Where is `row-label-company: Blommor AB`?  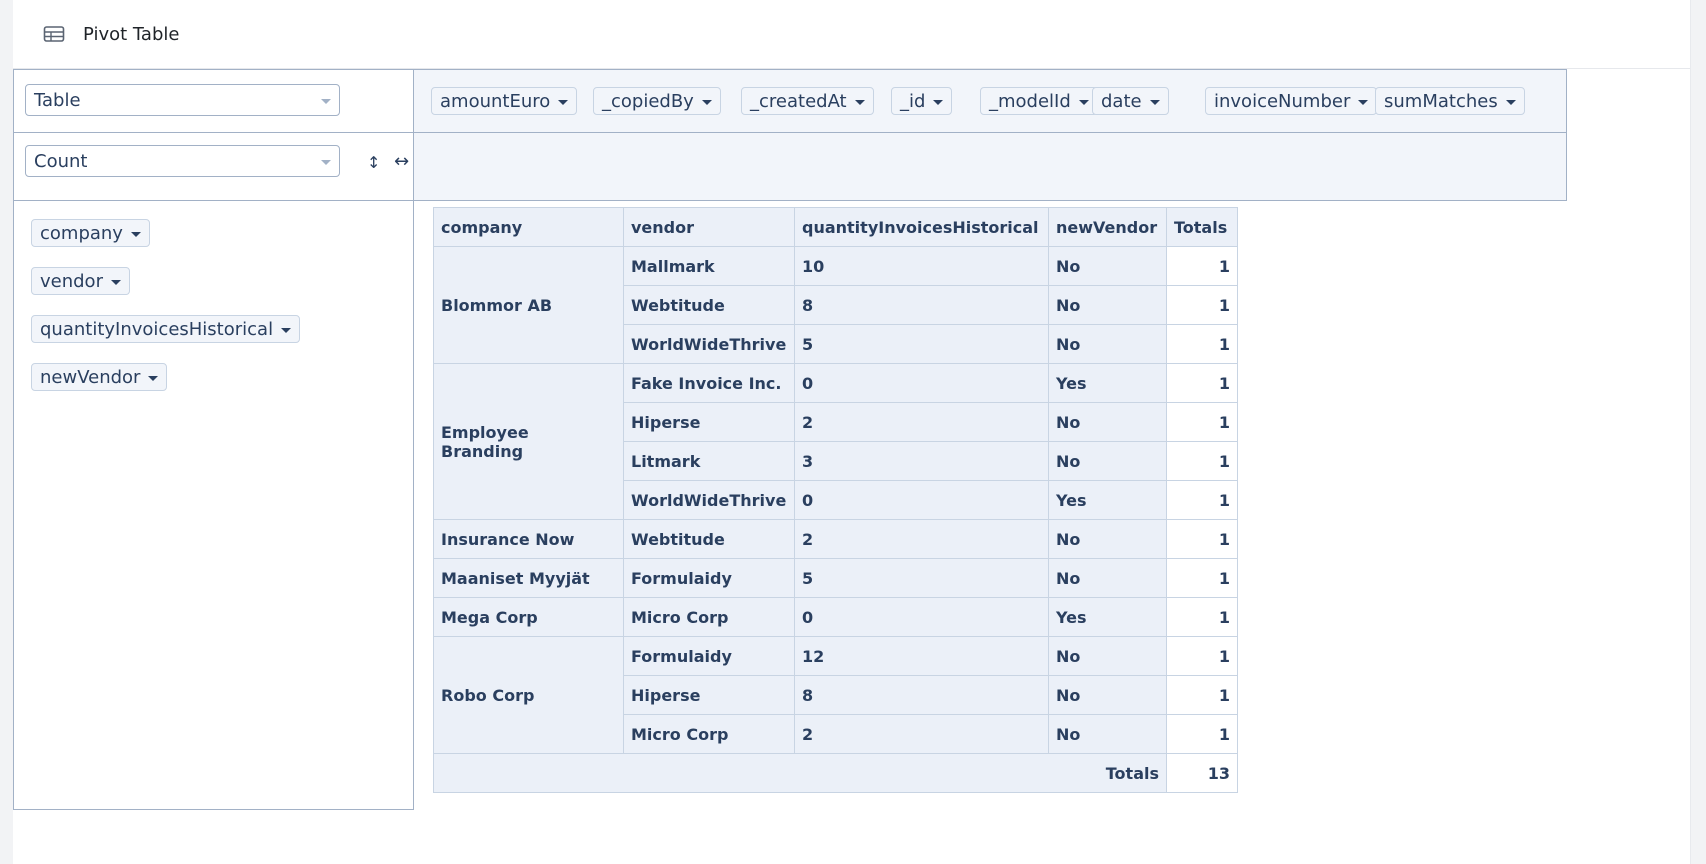 row-label-company: Blommor AB is located at coordinates (528, 305).